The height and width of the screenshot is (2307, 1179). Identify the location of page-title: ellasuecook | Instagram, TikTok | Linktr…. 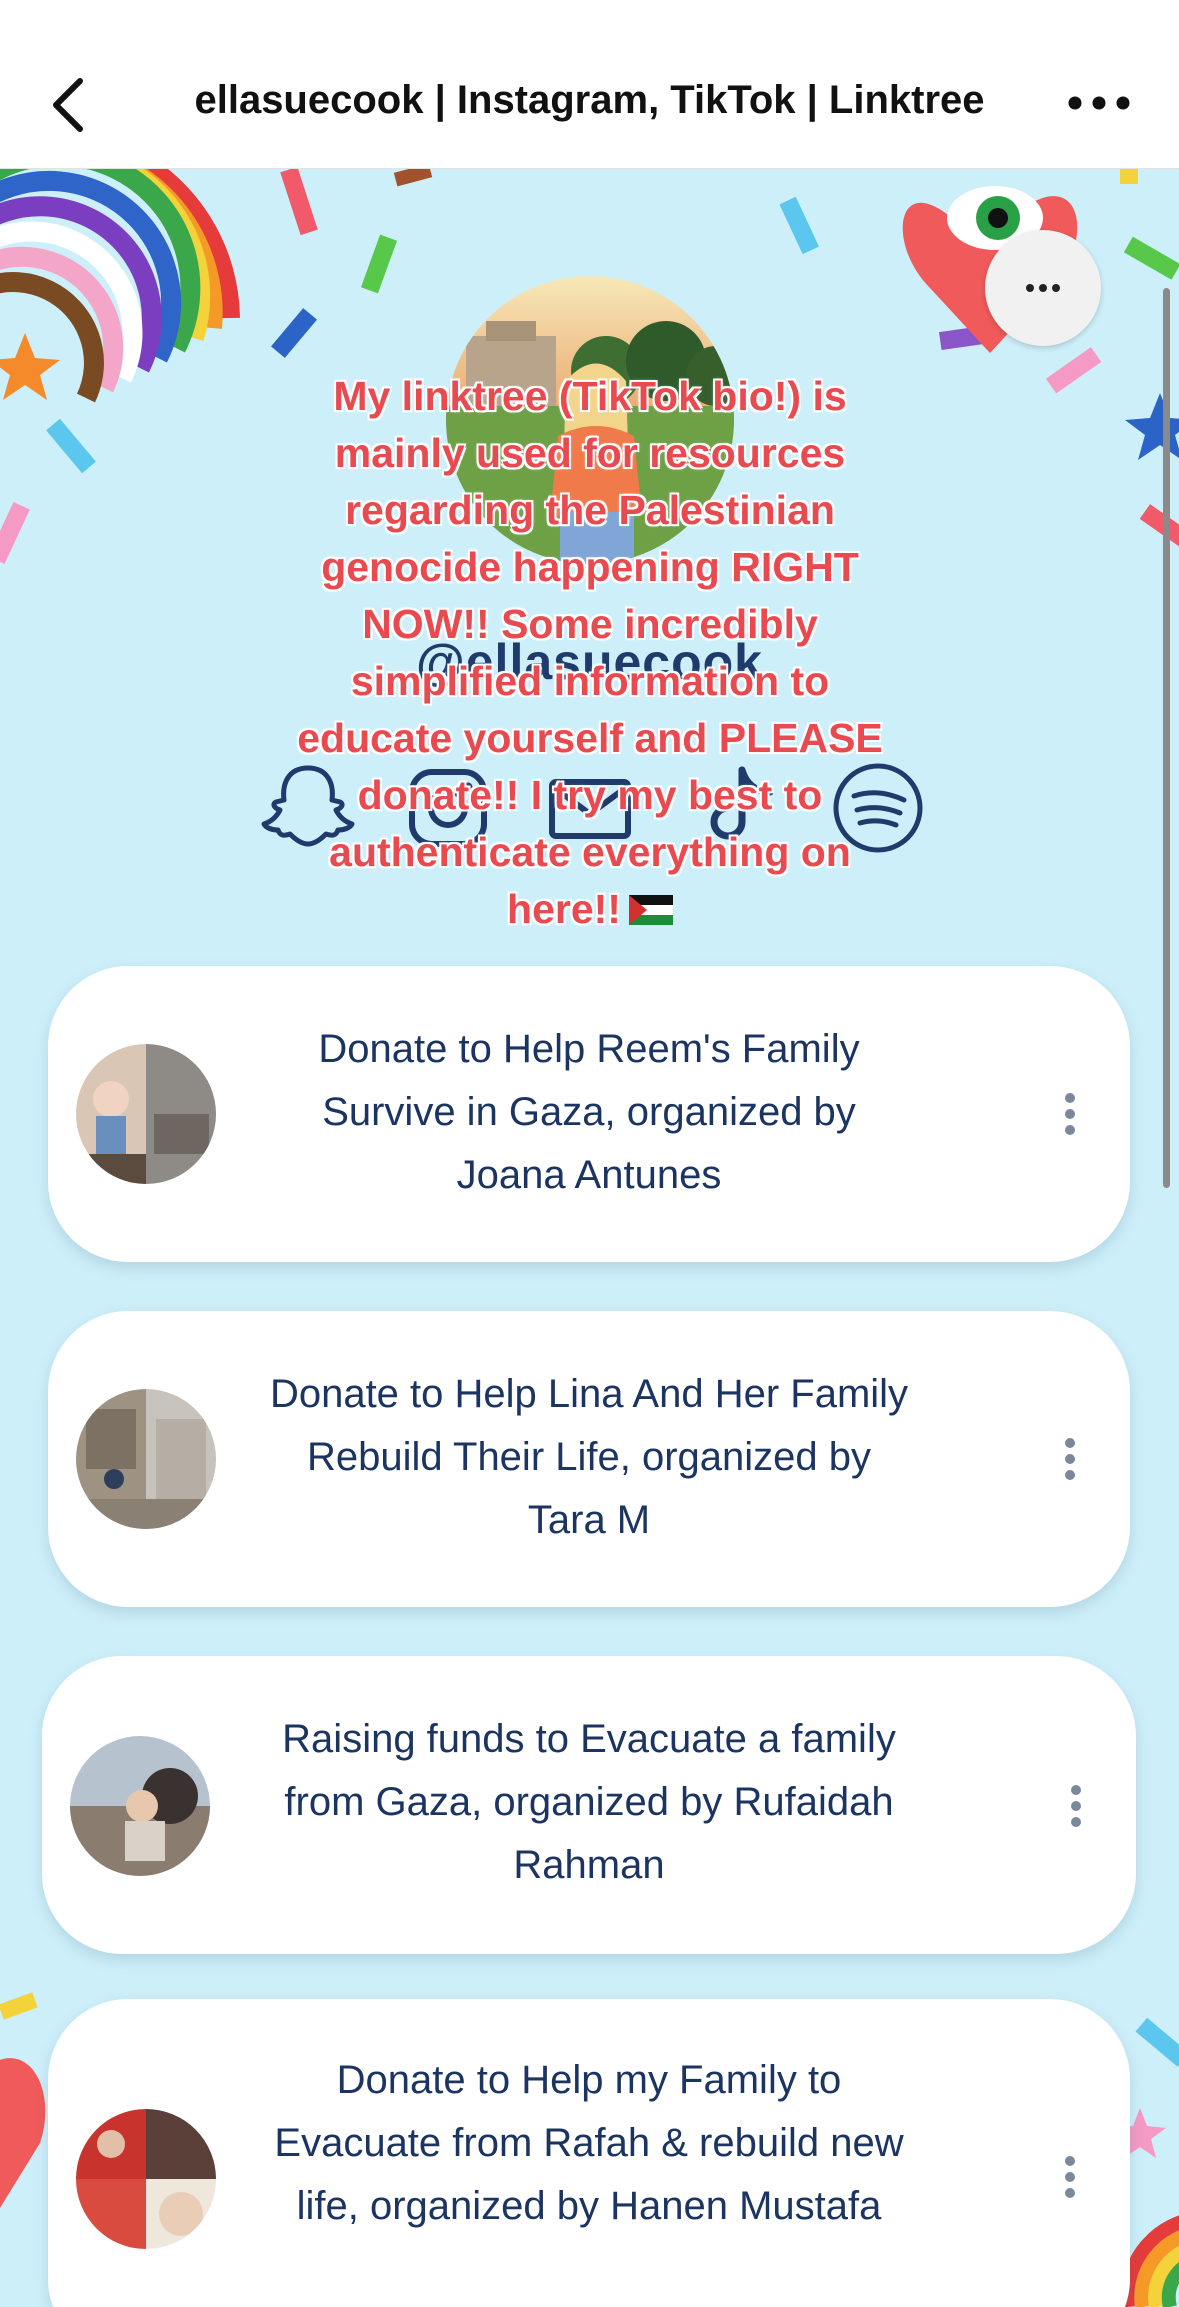
(589, 100).